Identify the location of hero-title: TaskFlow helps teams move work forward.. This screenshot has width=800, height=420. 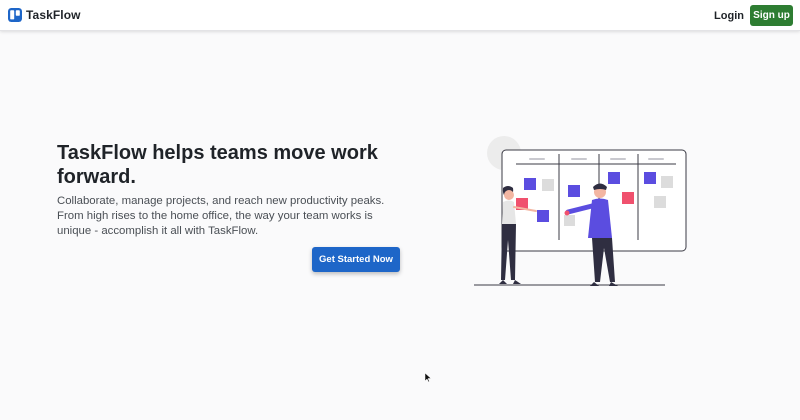
(217, 165).